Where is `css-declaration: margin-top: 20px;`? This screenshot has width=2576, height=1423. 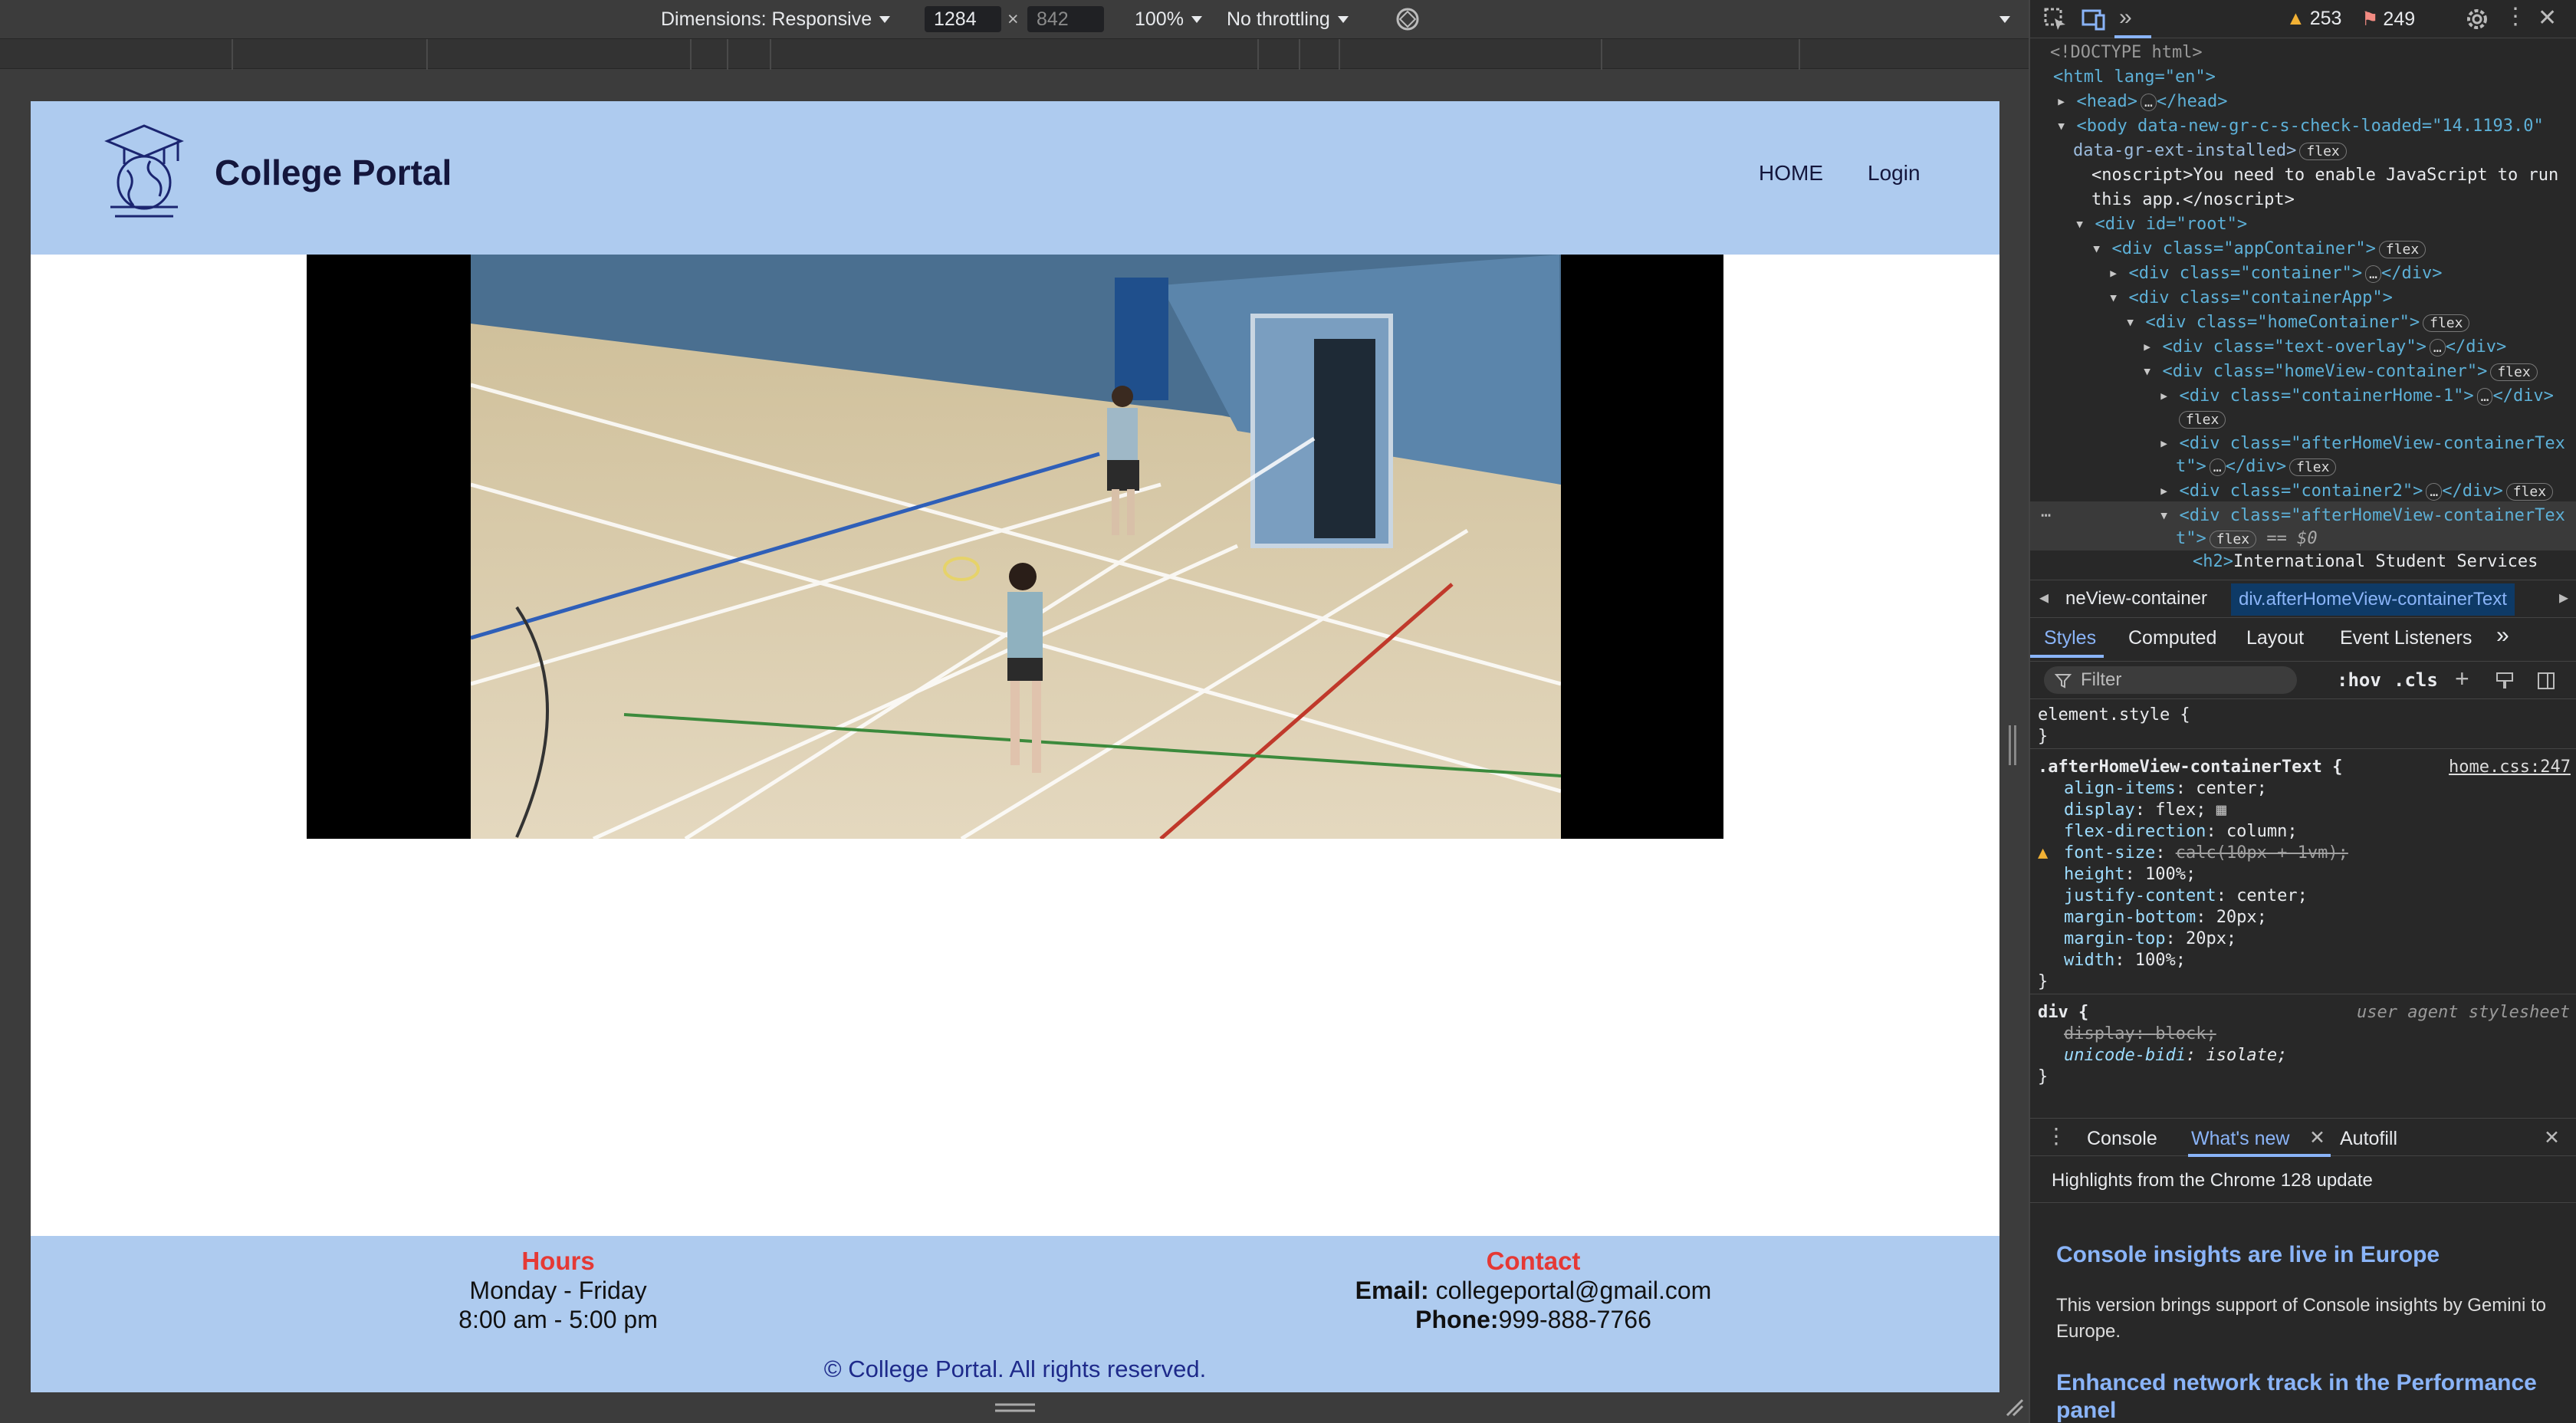
css-declaration: margin-top: 20px; is located at coordinates (2150, 938).